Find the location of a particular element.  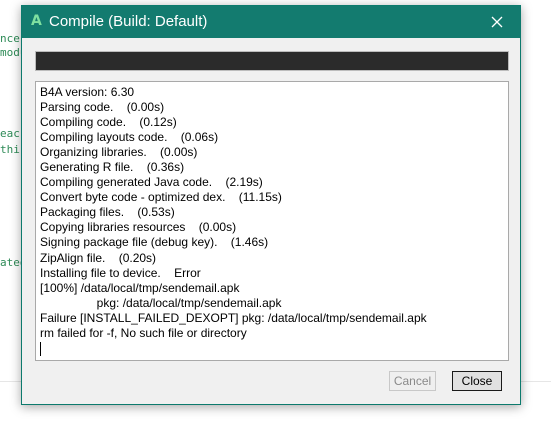

log-line: Installing file to device. Error is located at coordinates (120, 272).